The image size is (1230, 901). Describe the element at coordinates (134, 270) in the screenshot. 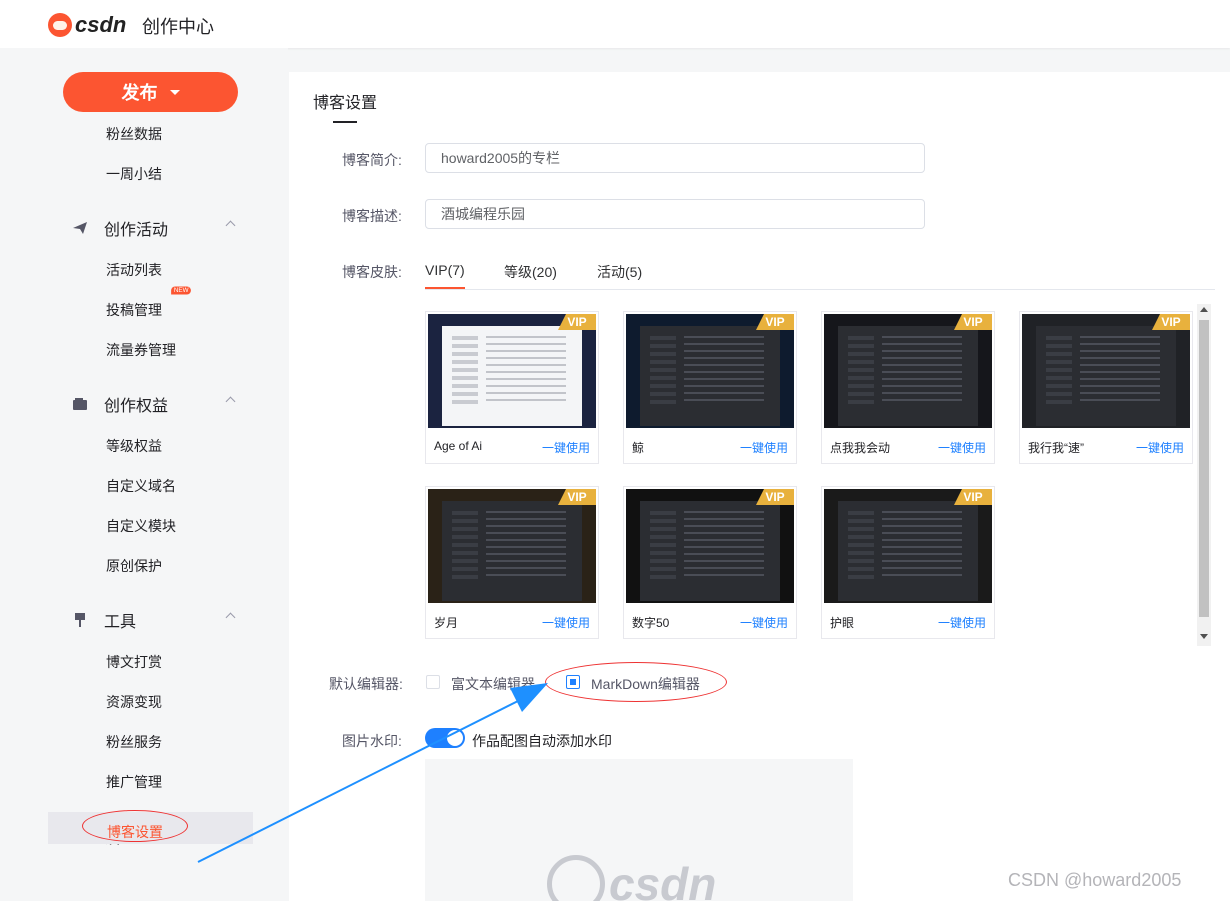

I see `sidebar-item-activity-list: 活动列表` at that location.